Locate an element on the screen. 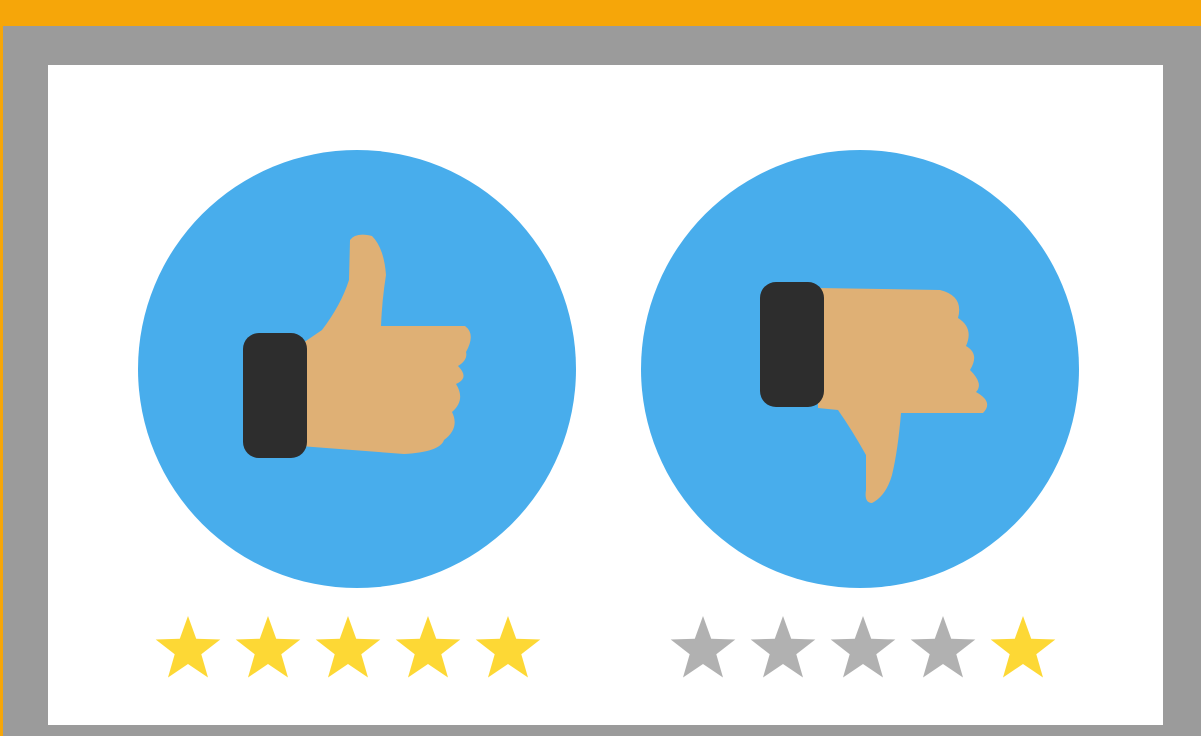  thumbs-up-stars is located at coordinates (348, 647).